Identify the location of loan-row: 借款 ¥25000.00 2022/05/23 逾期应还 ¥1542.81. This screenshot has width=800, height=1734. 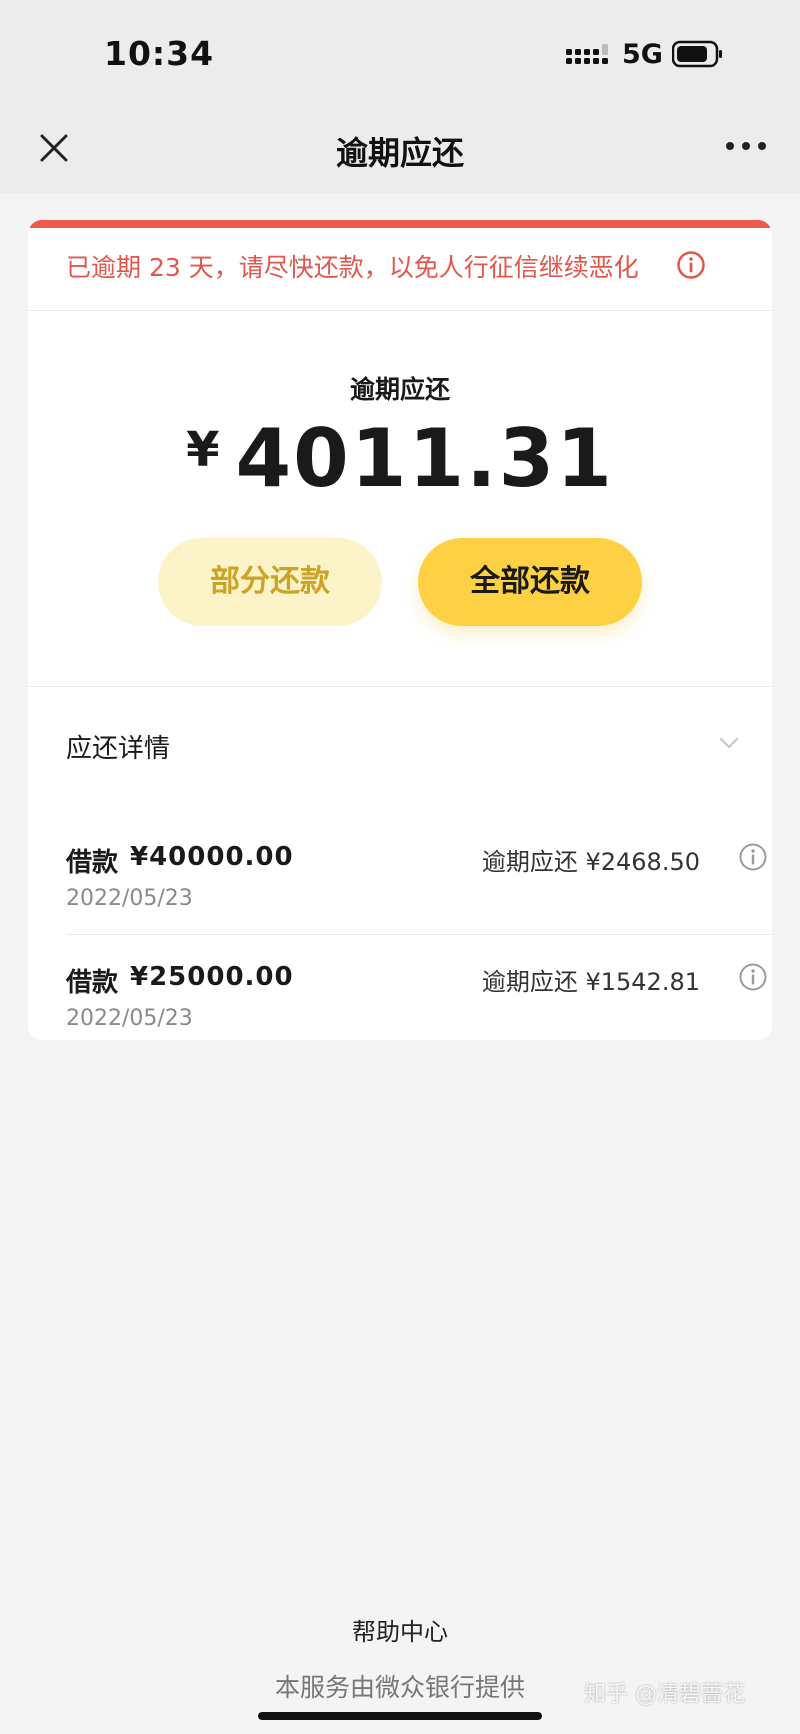
(419, 987).